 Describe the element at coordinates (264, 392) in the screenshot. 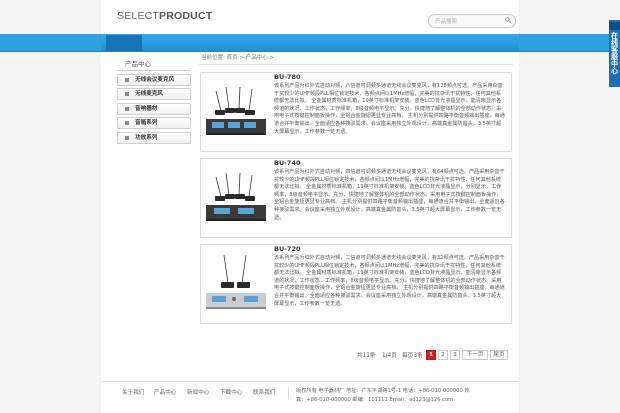

I see `footer-link-contact: 联系我们` at that location.